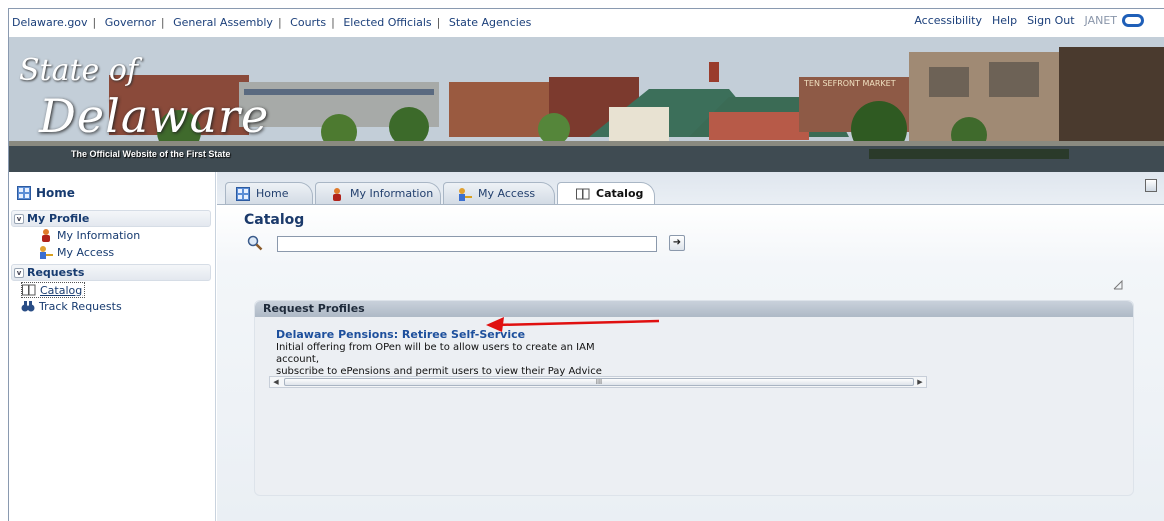 The width and height of the screenshot is (1164, 521). What do you see at coordinates (573, 324) in the screenshot?
I see `annotation-arrow-icon` at bounding box center [573, 324].